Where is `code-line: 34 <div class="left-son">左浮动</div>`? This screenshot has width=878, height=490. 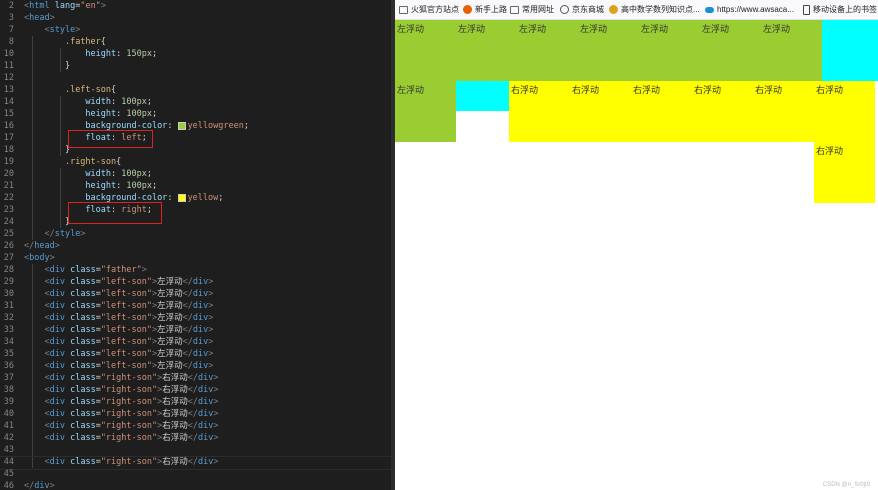 code-line: 34 <div class="left-son">左浮动</div> is located at coordinates (195, 342).